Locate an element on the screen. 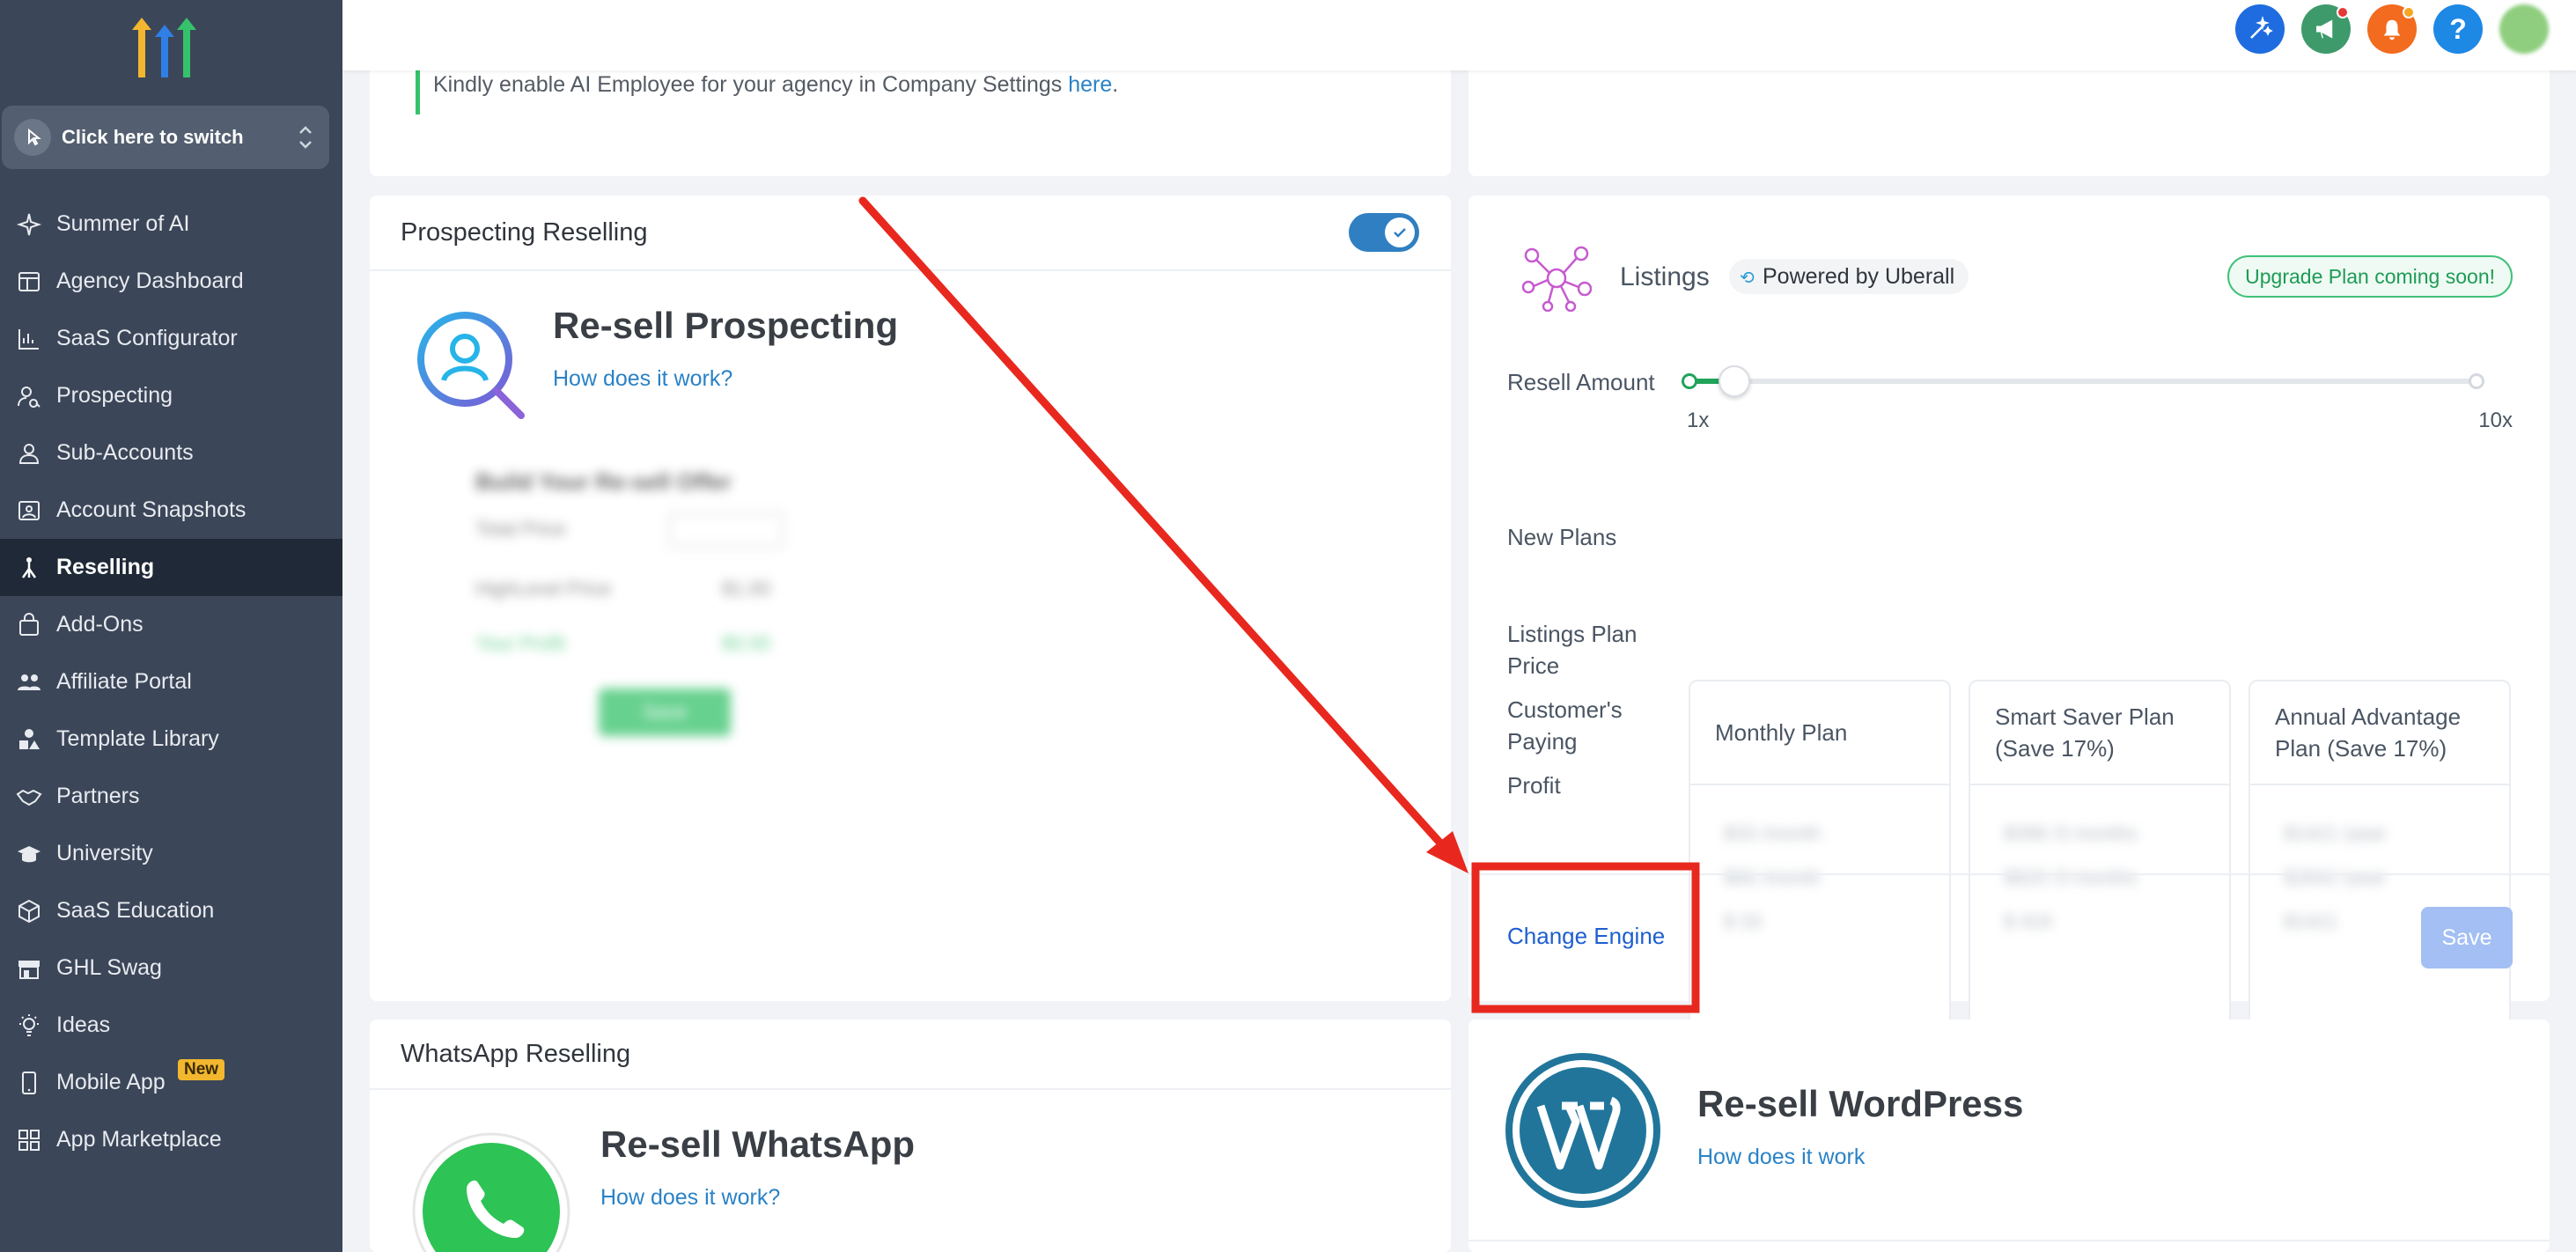 The image size is (2576, 1252). chevron-updown-icon is located at coordinates (306, 140).